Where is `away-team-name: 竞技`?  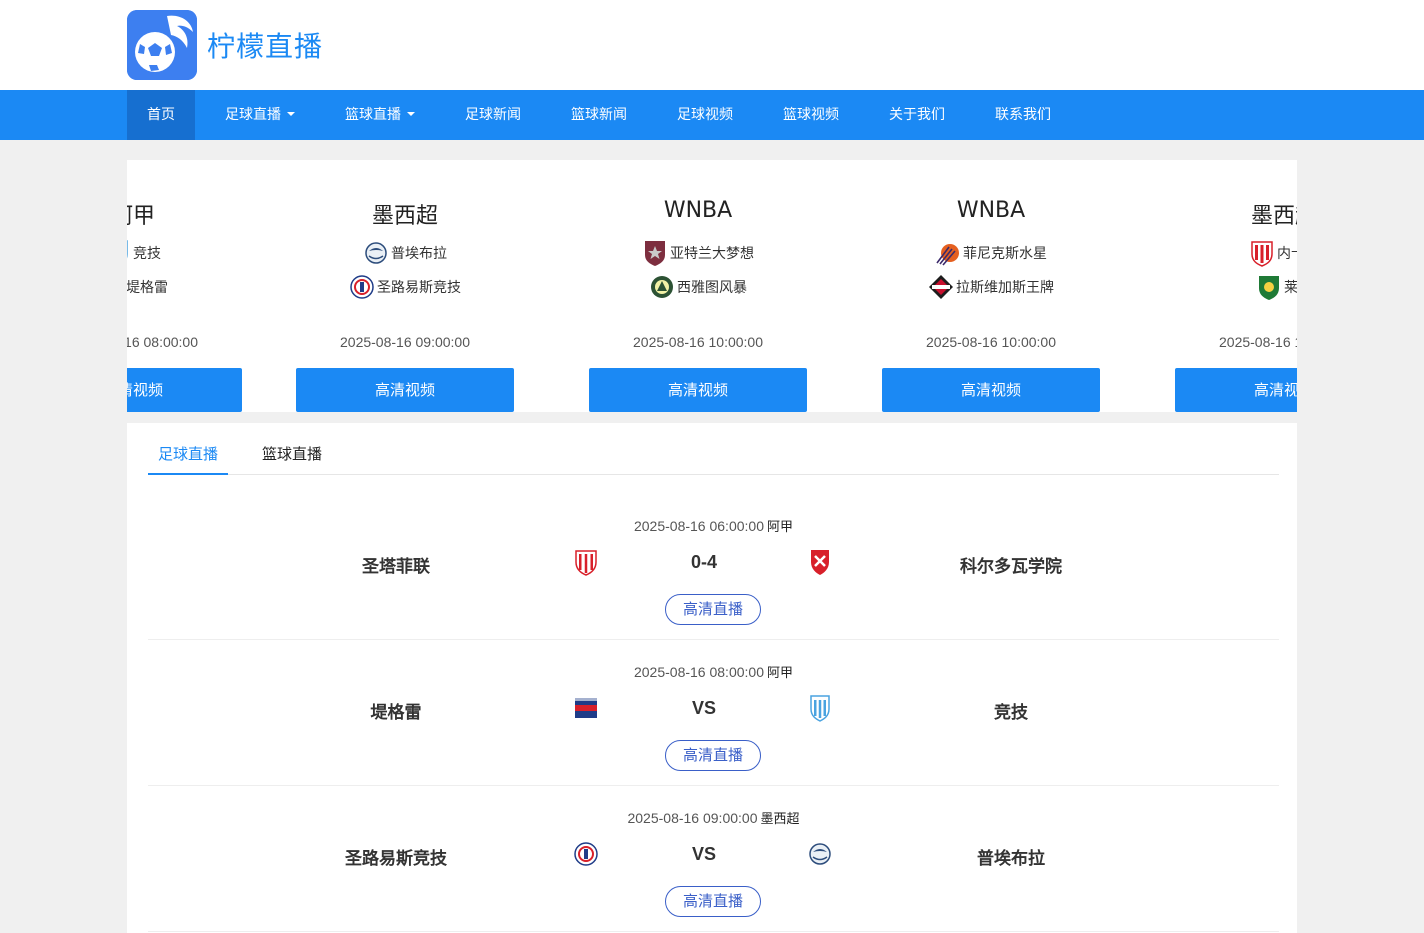 away-team-name: 竞技 is located at coordinates (1011, 710).